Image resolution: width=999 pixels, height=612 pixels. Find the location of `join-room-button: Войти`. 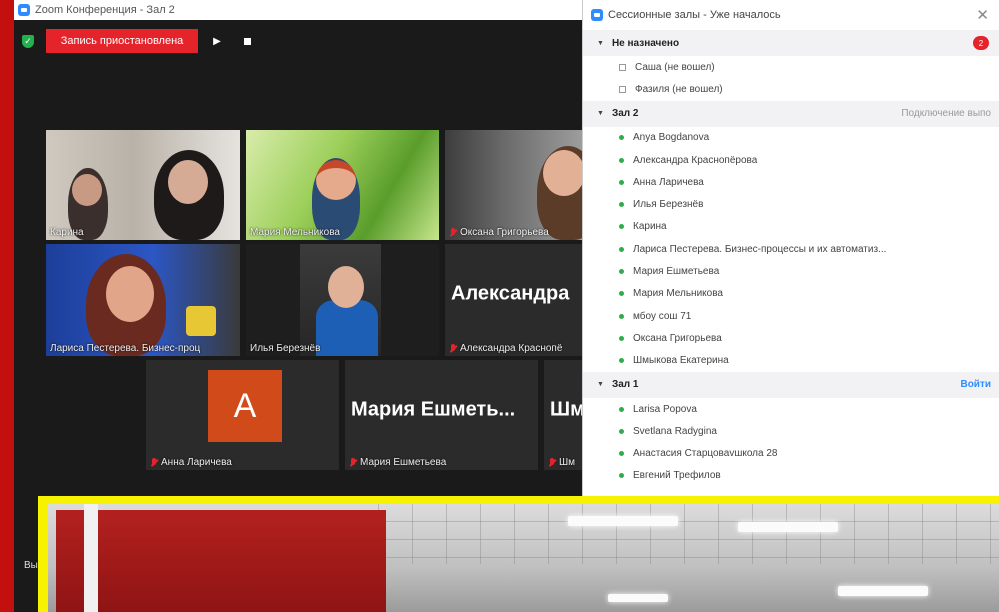

join-room-button: Войти is located at coordinates (975, 384).